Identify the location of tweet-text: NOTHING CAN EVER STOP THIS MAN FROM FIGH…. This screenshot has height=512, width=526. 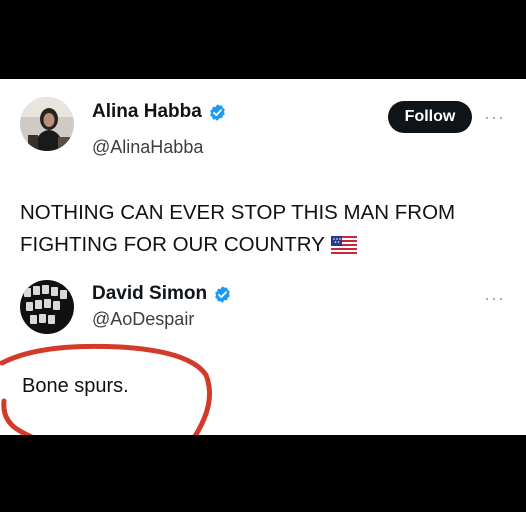
(265, 229).